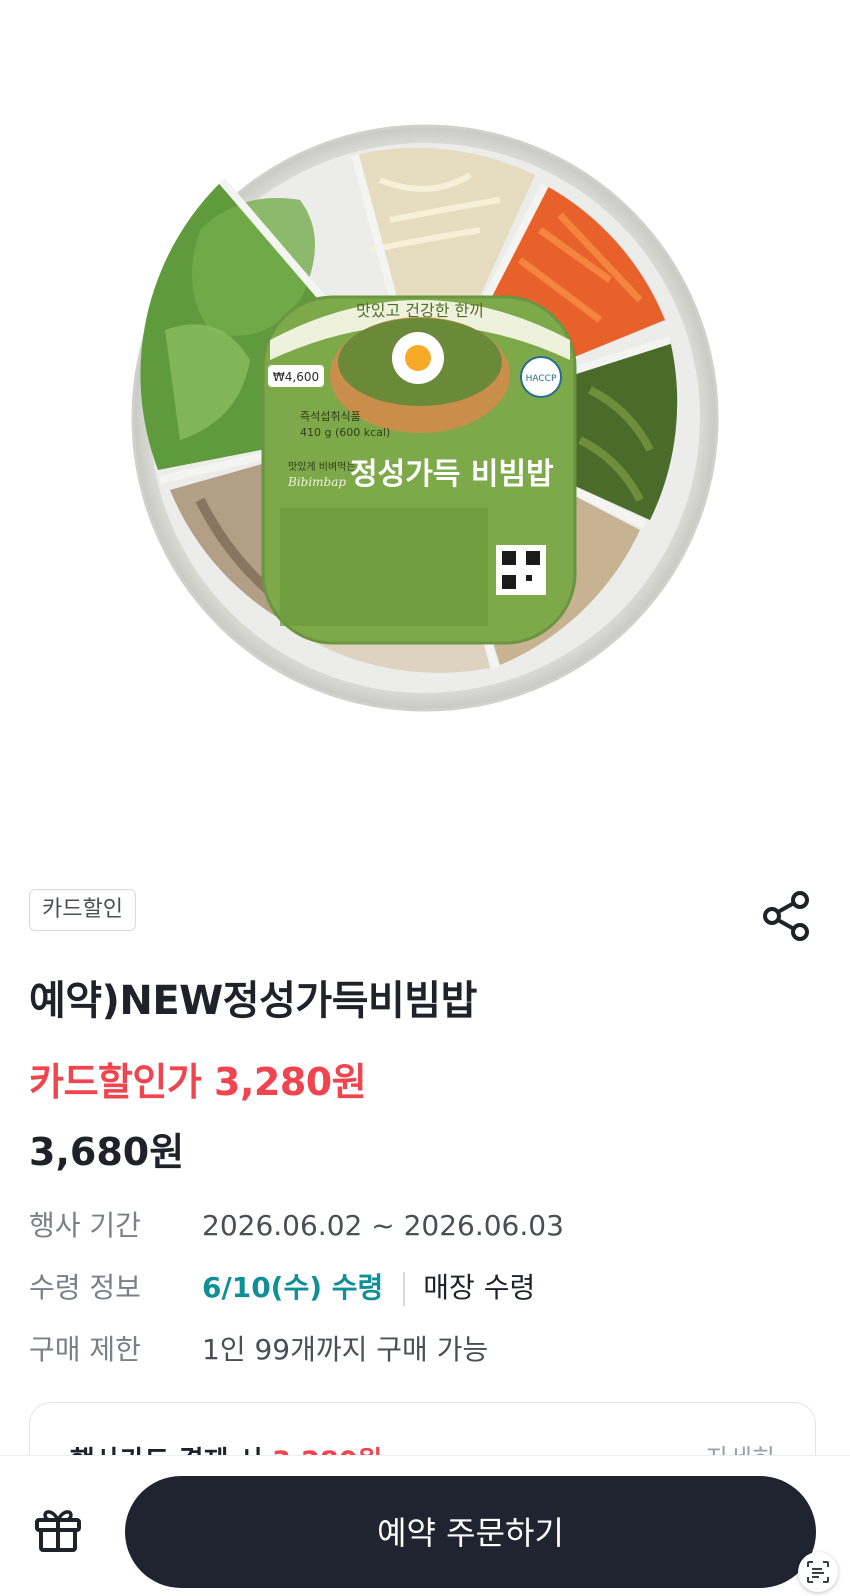  I want to click on package-brand-script: Bibimbap, so click(316, 482).